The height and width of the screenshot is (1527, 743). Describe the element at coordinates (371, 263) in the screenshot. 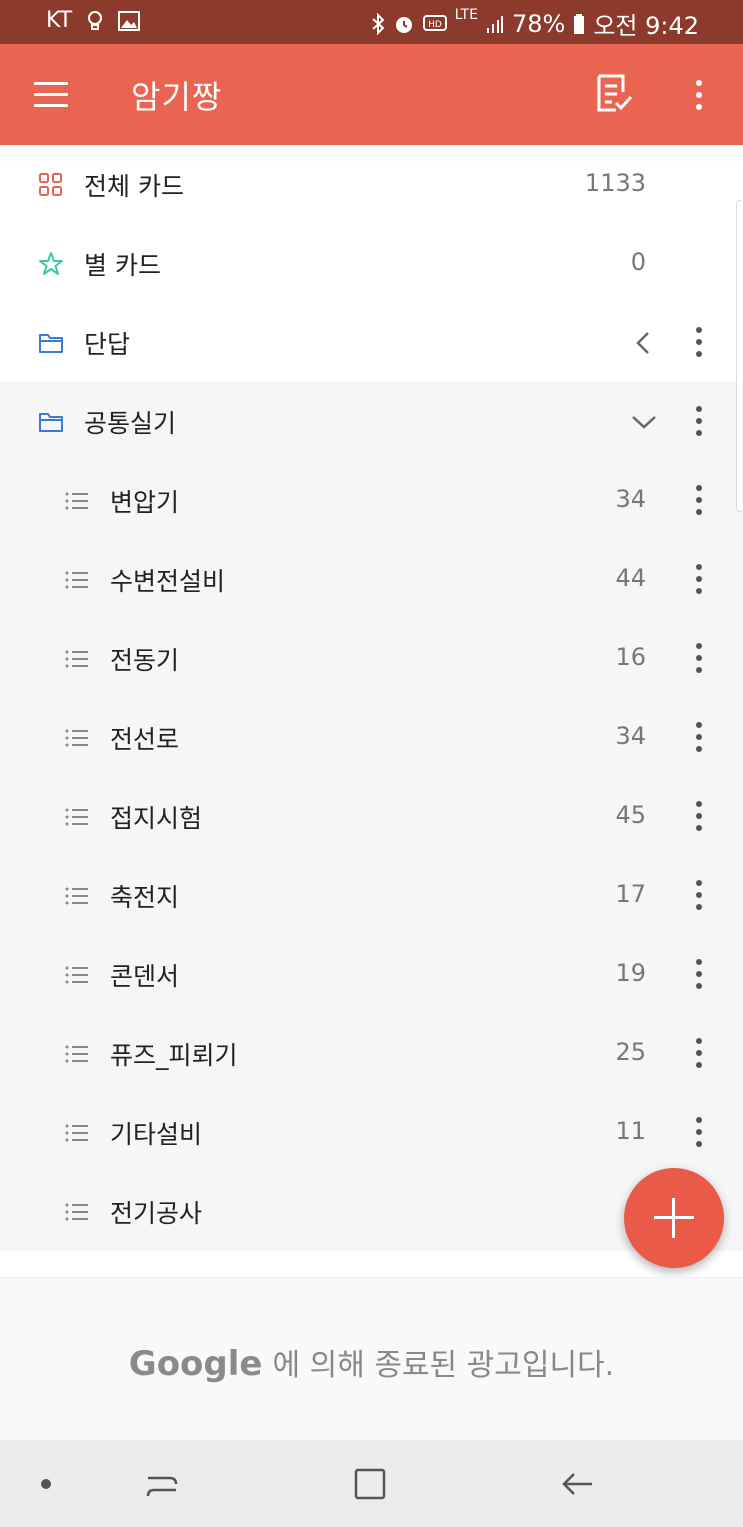

I see `star-cards-row: 별 카드 0` at that location.